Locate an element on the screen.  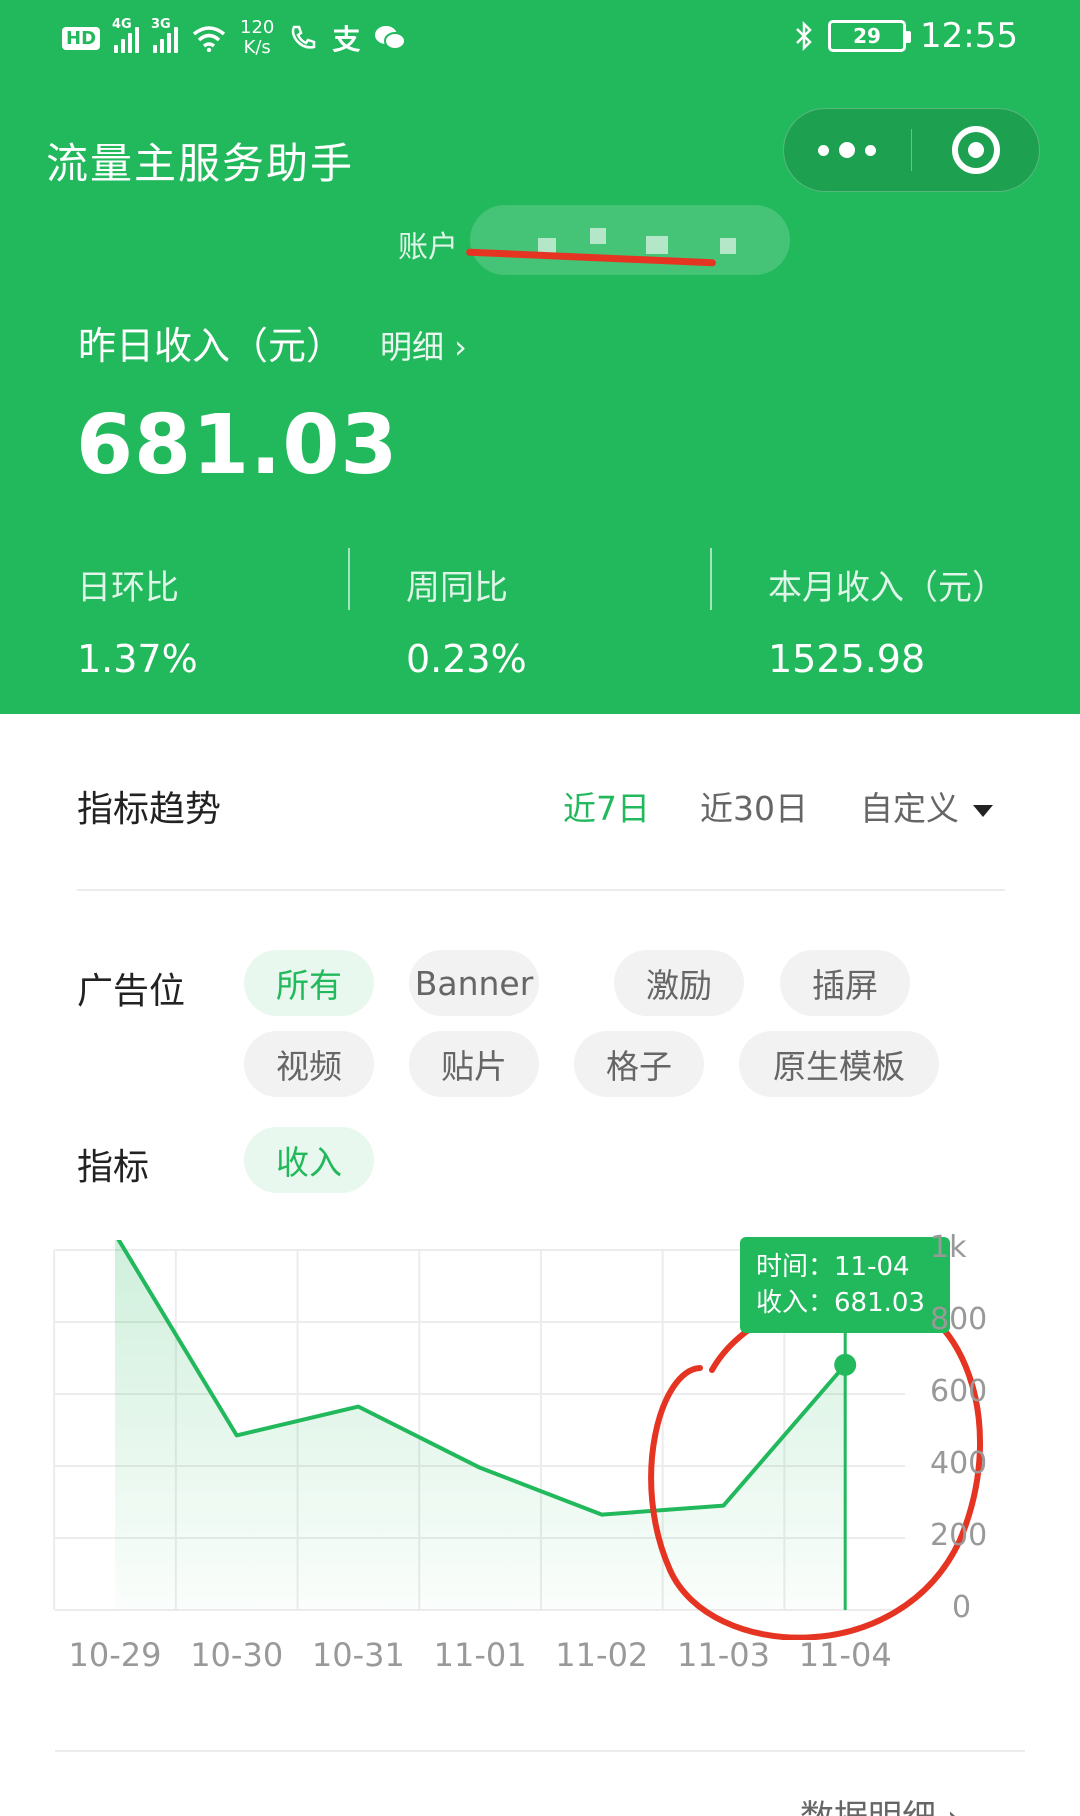
status-left: HD 4G 3G 120 K/s 支 is located at coordinates (234, 37).